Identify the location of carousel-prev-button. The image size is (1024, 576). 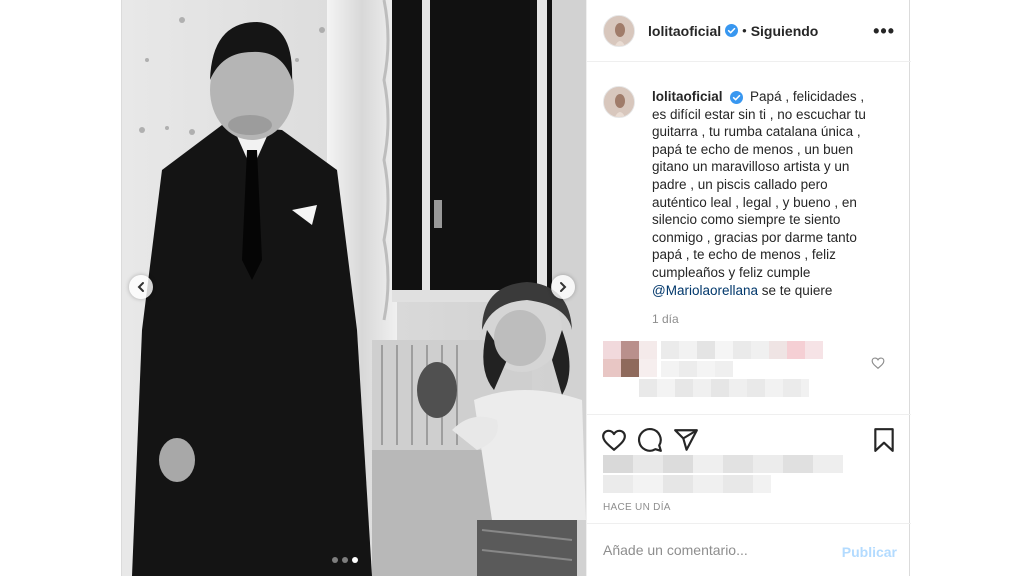
(141, 287).